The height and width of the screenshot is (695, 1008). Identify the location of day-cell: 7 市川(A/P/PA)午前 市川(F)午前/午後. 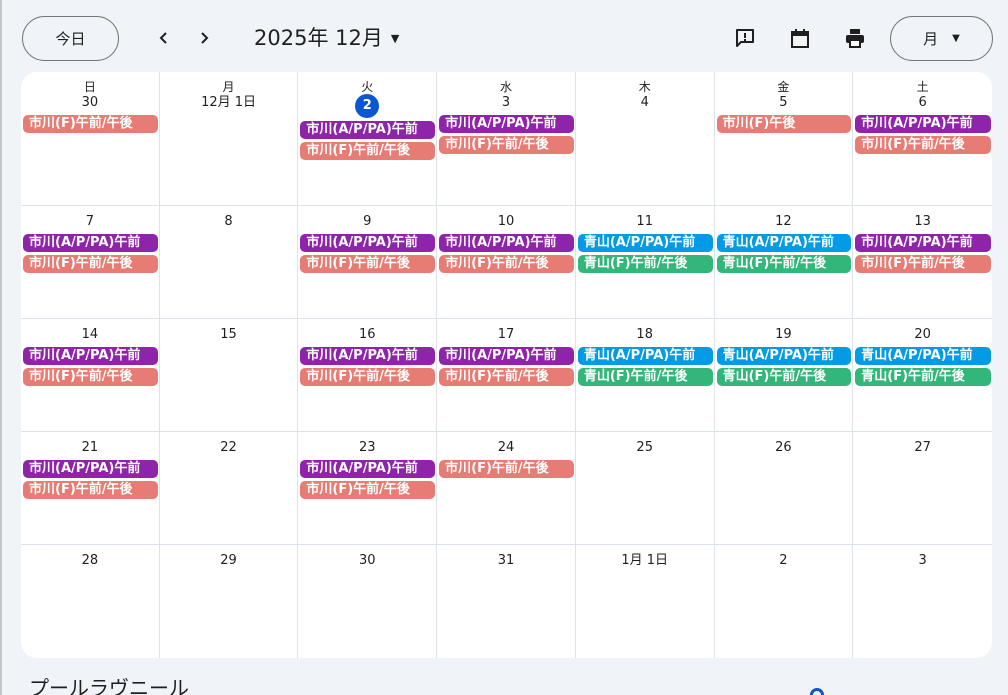
(90, 262).